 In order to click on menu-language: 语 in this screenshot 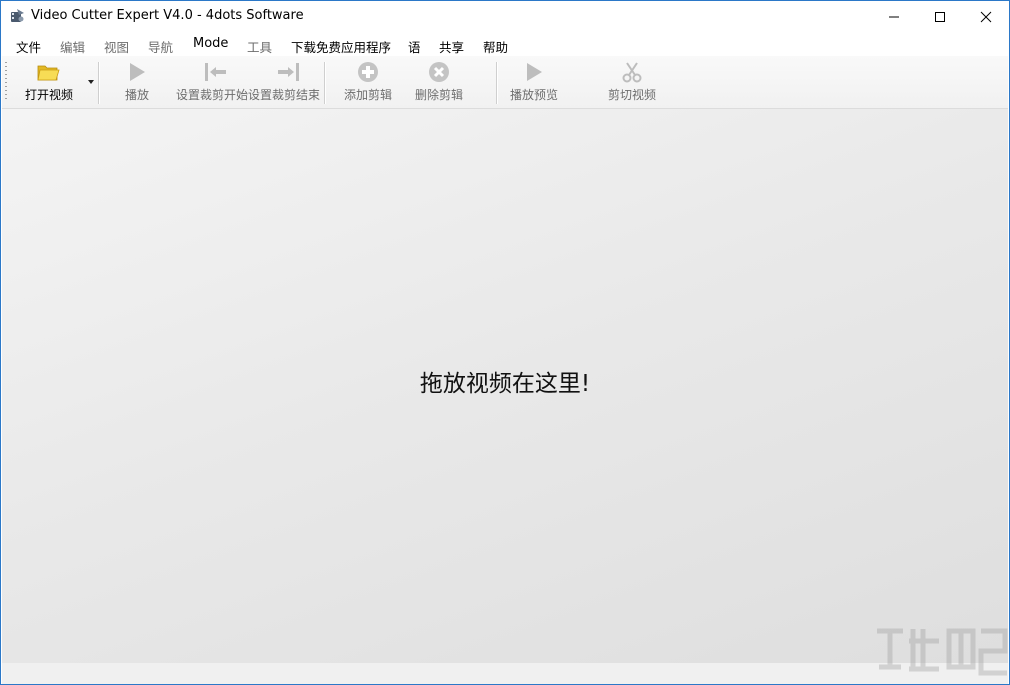, I will do `click(414, 46)`.